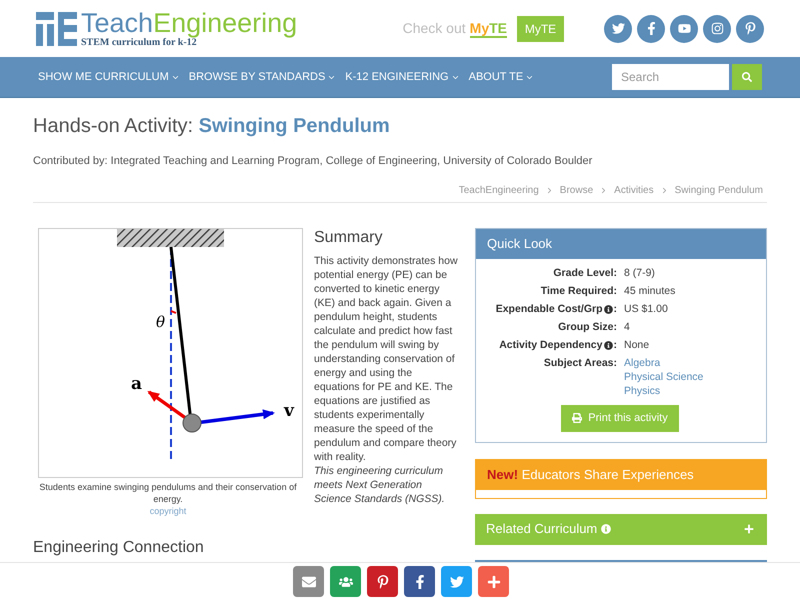  Describe the element at coordinates (637, 345) in the screenshot. I see `field-value: None` at that location.